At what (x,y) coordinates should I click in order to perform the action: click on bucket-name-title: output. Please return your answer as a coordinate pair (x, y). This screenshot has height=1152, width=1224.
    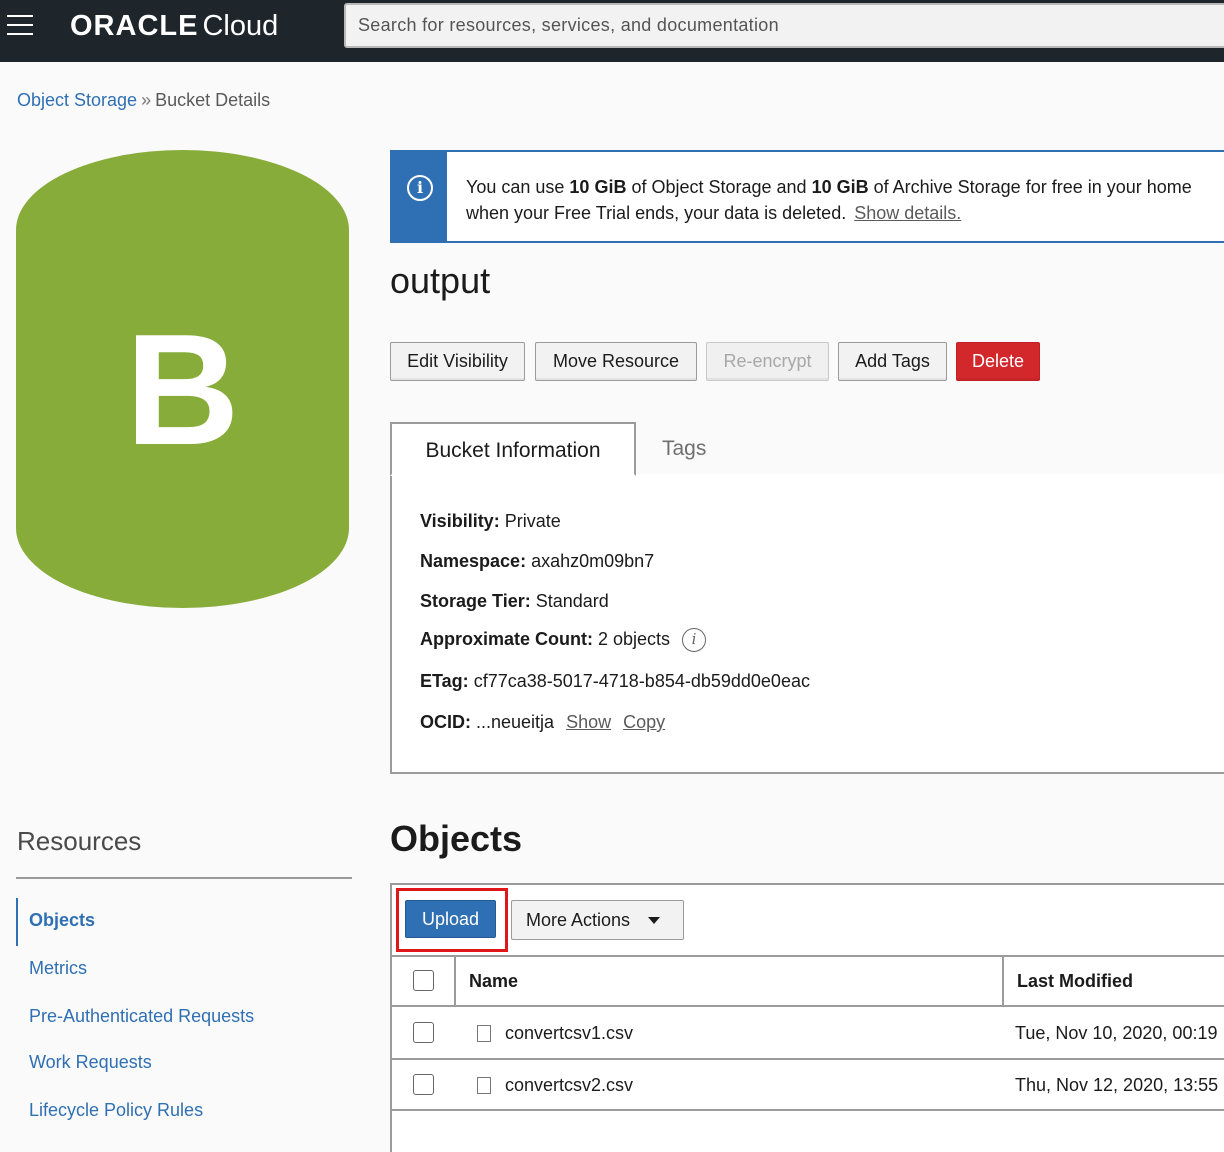
    Looking at the image, I should click on (440, 280).